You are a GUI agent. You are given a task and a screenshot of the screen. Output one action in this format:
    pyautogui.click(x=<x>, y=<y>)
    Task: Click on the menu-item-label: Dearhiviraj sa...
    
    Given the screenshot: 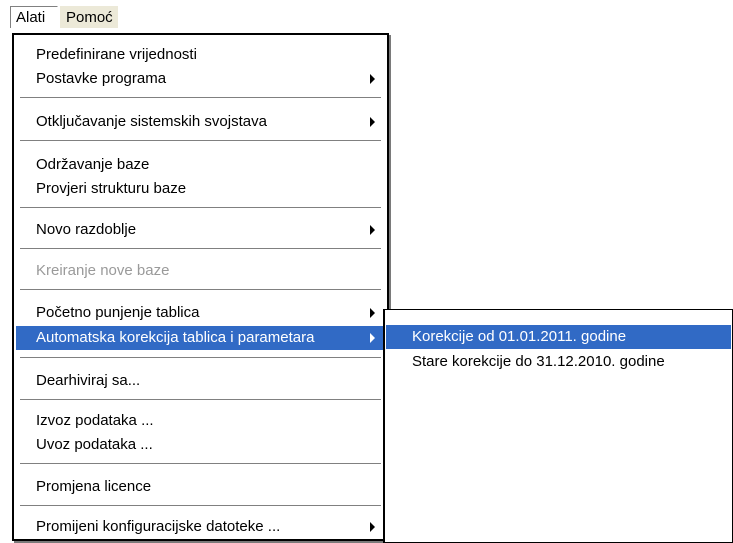 What is the action you would take?
    pyautogui.click(x=88, y=380)
    